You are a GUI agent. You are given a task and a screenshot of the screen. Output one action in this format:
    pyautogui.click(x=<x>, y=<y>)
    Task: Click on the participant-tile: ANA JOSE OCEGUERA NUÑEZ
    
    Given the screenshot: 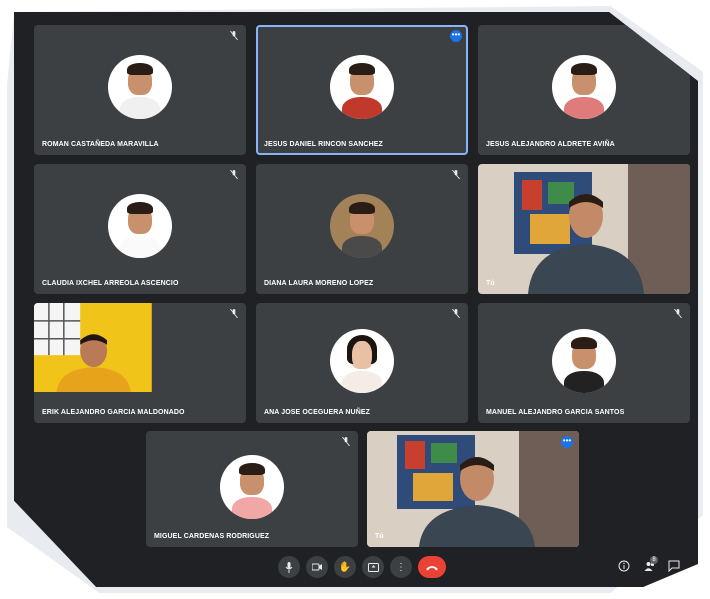 What is the action you would take?
    pyautogui.click(x=362, y=363)
    